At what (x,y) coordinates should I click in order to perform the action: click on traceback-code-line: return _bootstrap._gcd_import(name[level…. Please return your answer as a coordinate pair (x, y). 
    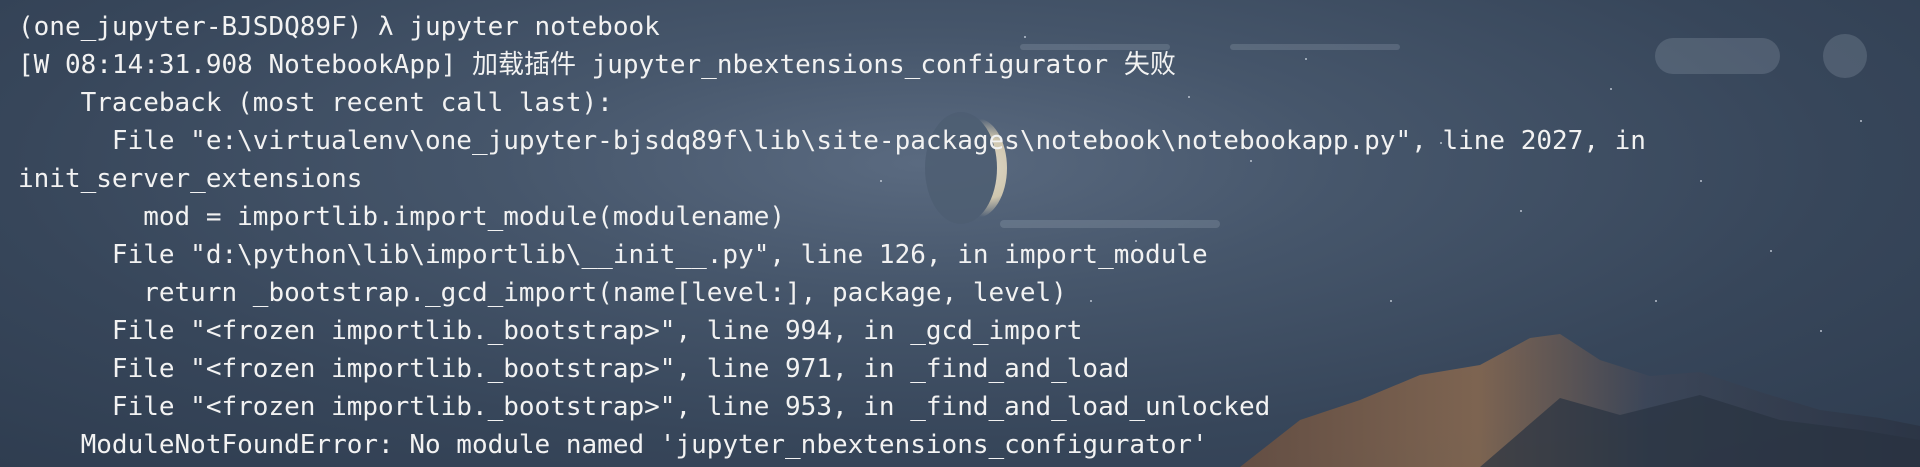
    Looking at the image, I should click on (542, 293).